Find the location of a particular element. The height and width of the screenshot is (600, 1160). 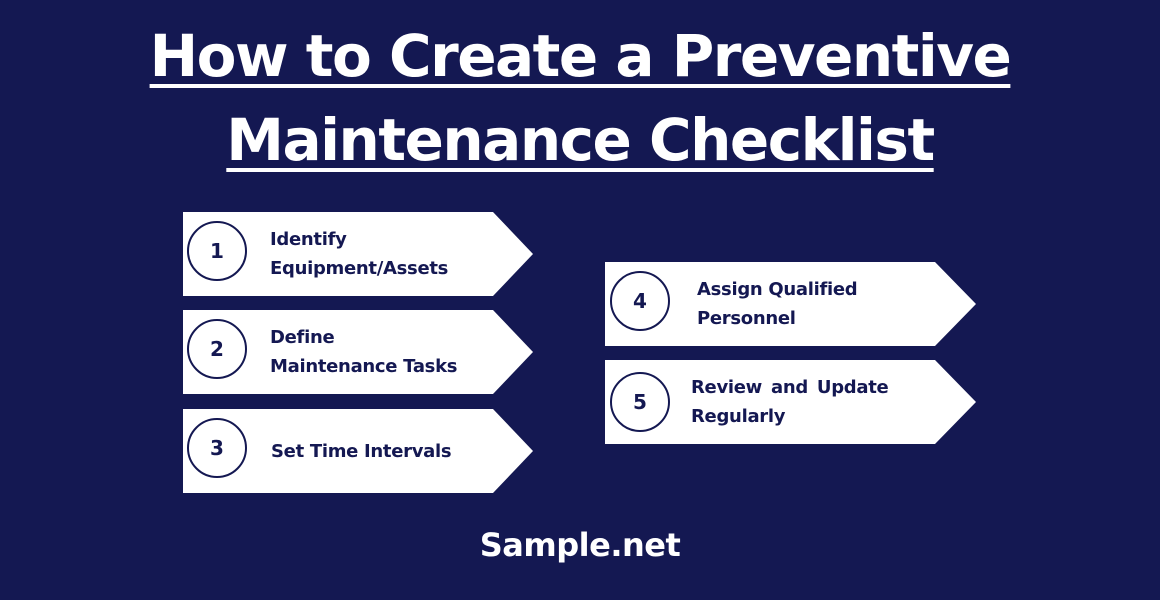

step-number-badge: 2 is located at coordinates (217, 349).